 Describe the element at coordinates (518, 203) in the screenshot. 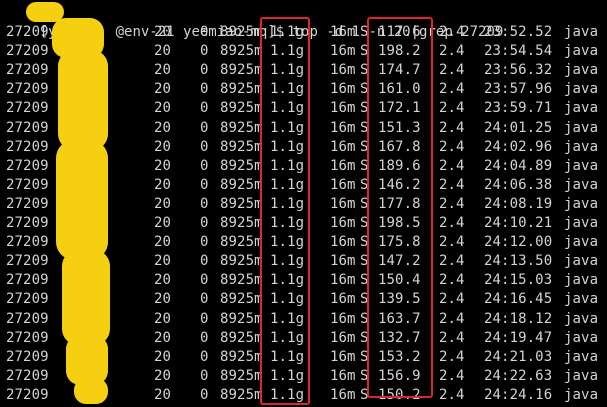

I see `cell-time: 24:08.19` at that location.